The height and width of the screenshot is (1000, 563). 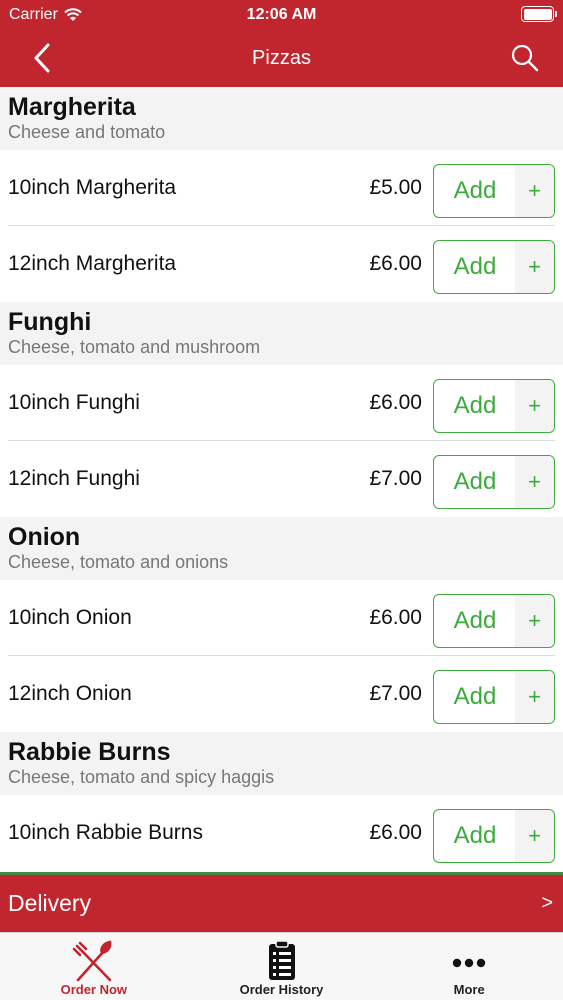 I want to click on menu-item-row: 10inch Onion £6.00 Add +, so click(x=281, y=618).